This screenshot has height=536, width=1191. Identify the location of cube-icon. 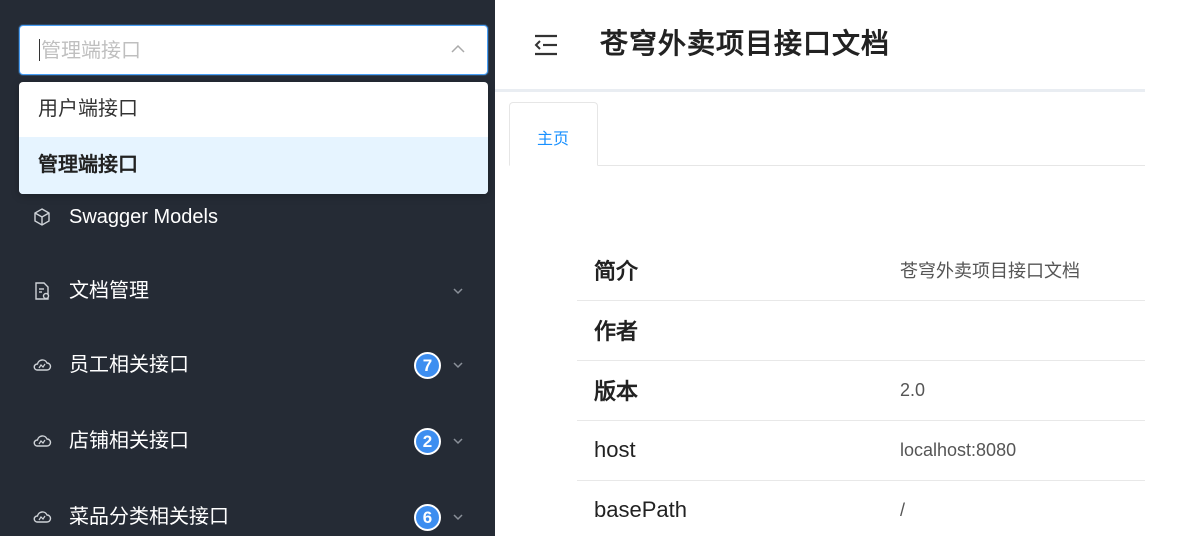
(42, 217).